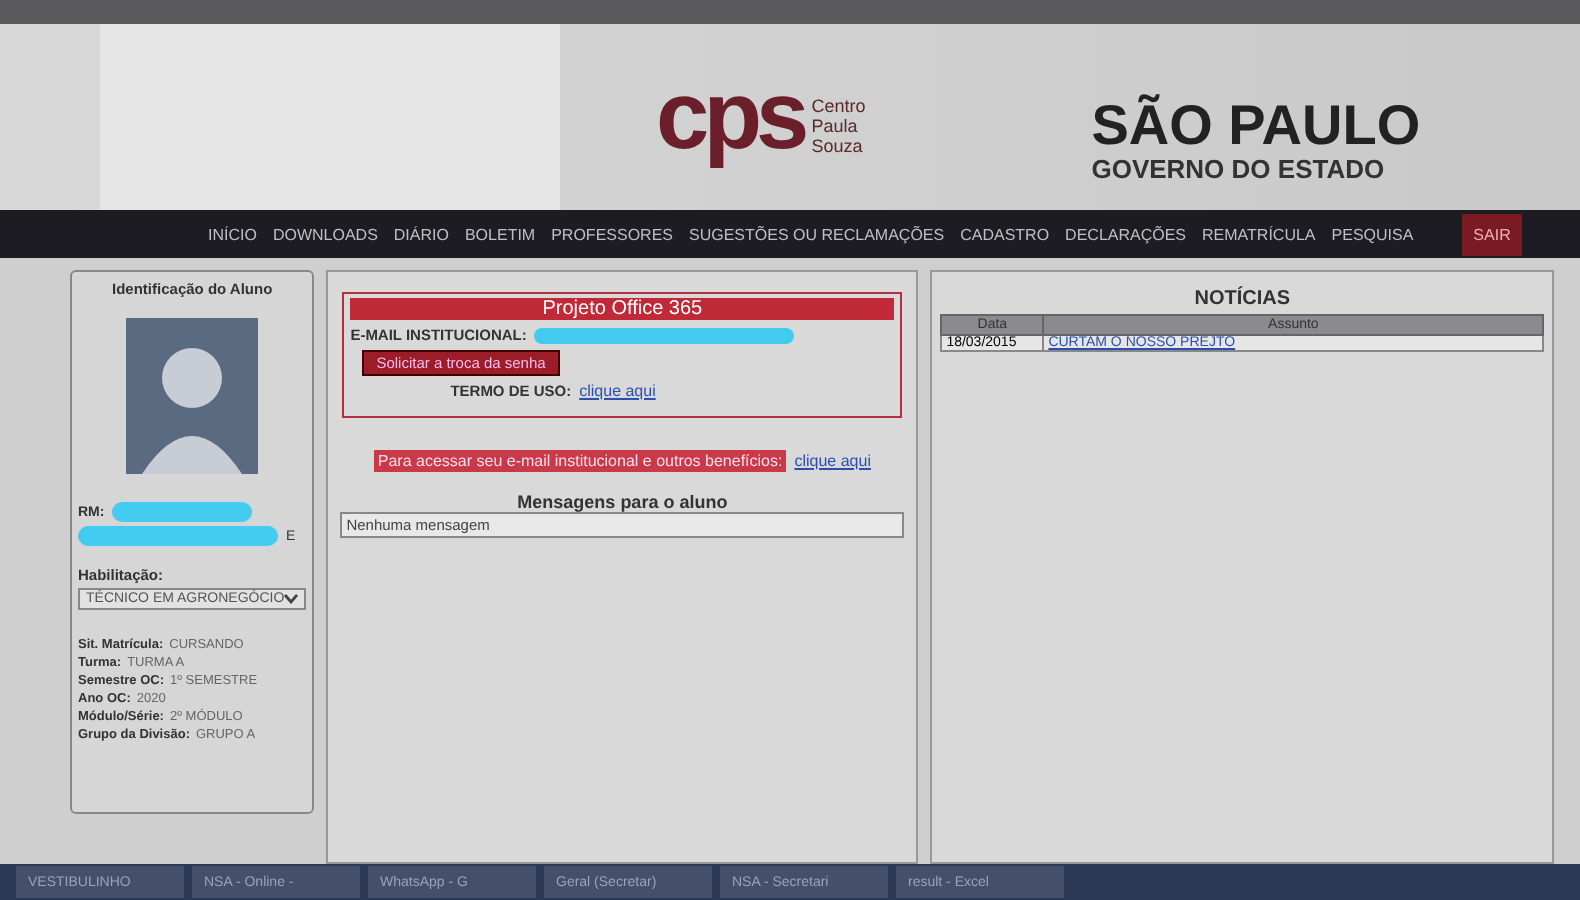 The image size is (1580, 900). Describe the element at coordinates (325, 234) in the screenshot. I see `nav-link: DOWNLOADS` at that location.